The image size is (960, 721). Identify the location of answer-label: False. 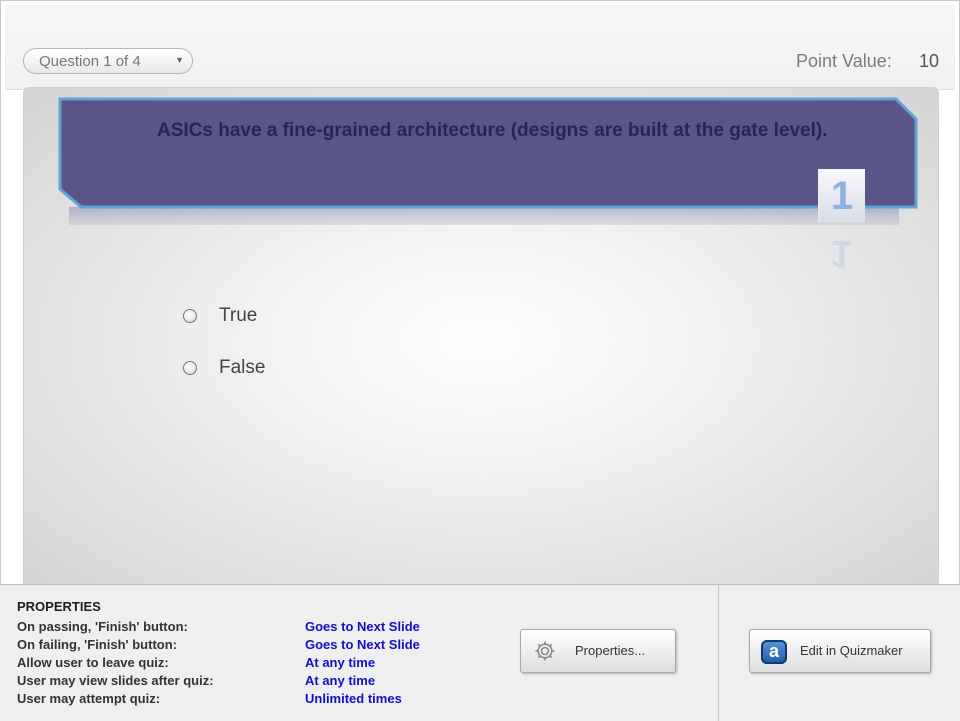
(242, 367).